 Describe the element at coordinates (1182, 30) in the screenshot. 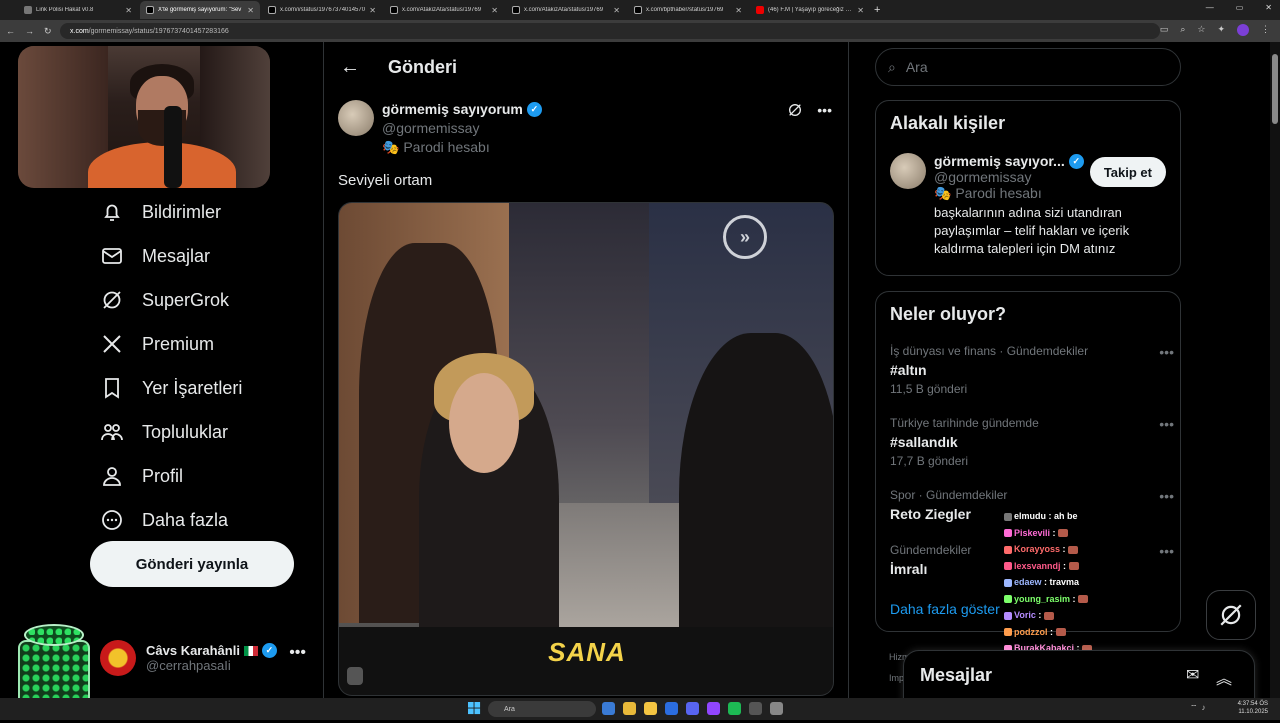

I see `zoom-icon: ⌕` at that location.